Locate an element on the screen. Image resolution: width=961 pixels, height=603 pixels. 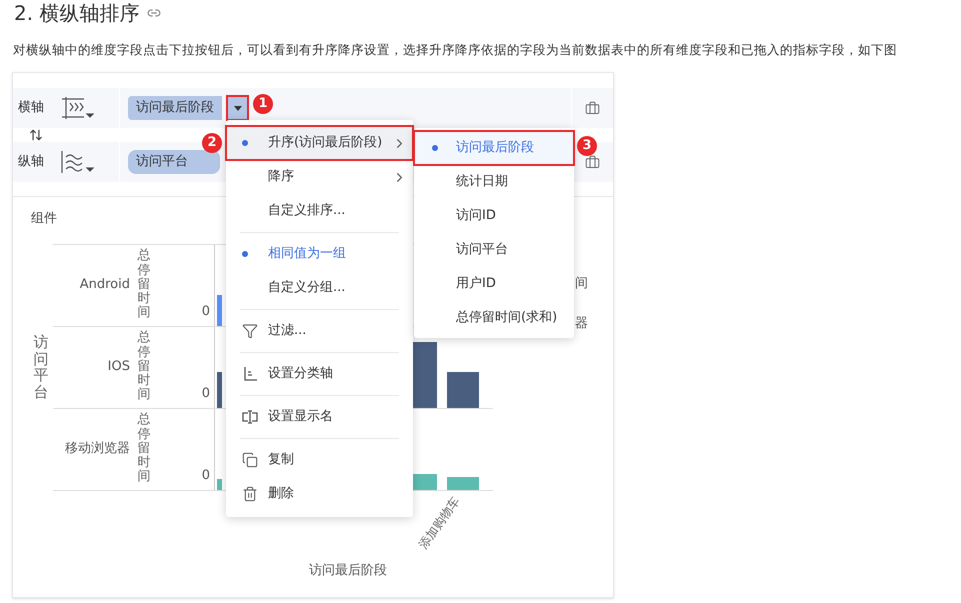
category-label: 添加购物车 is located at coordinates (439, 522).